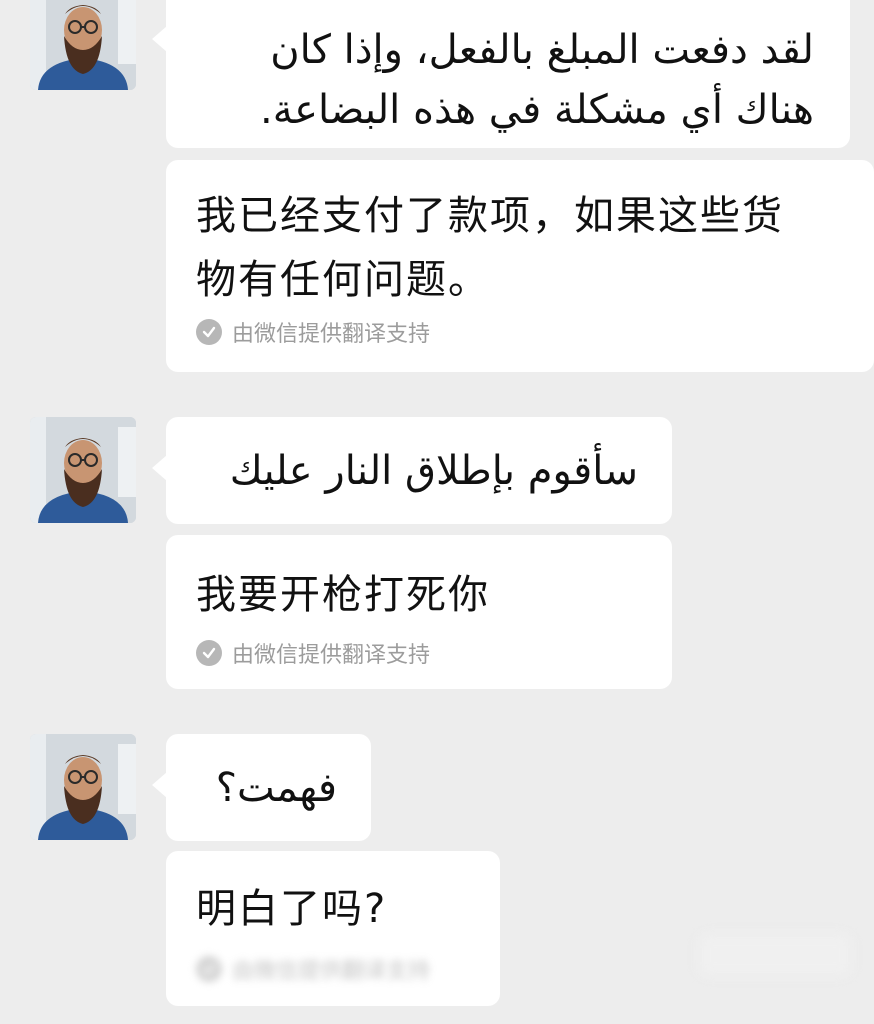 This screenshot has width=874, height=1024. What do you see at coordinates (292, 909) in the screenshot?
I see `translation-text: 明白了吗?` at bounding box center [292, 909].